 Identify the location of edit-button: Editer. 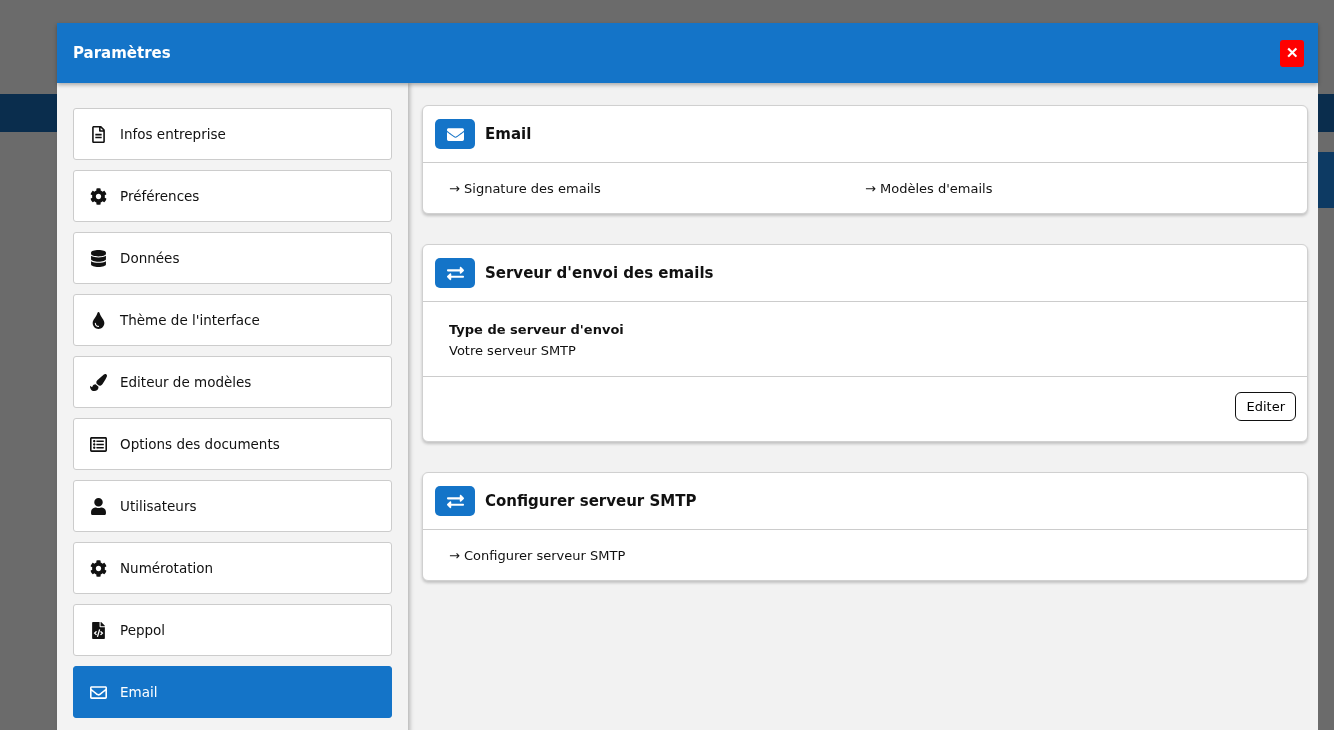
(1265, 406).